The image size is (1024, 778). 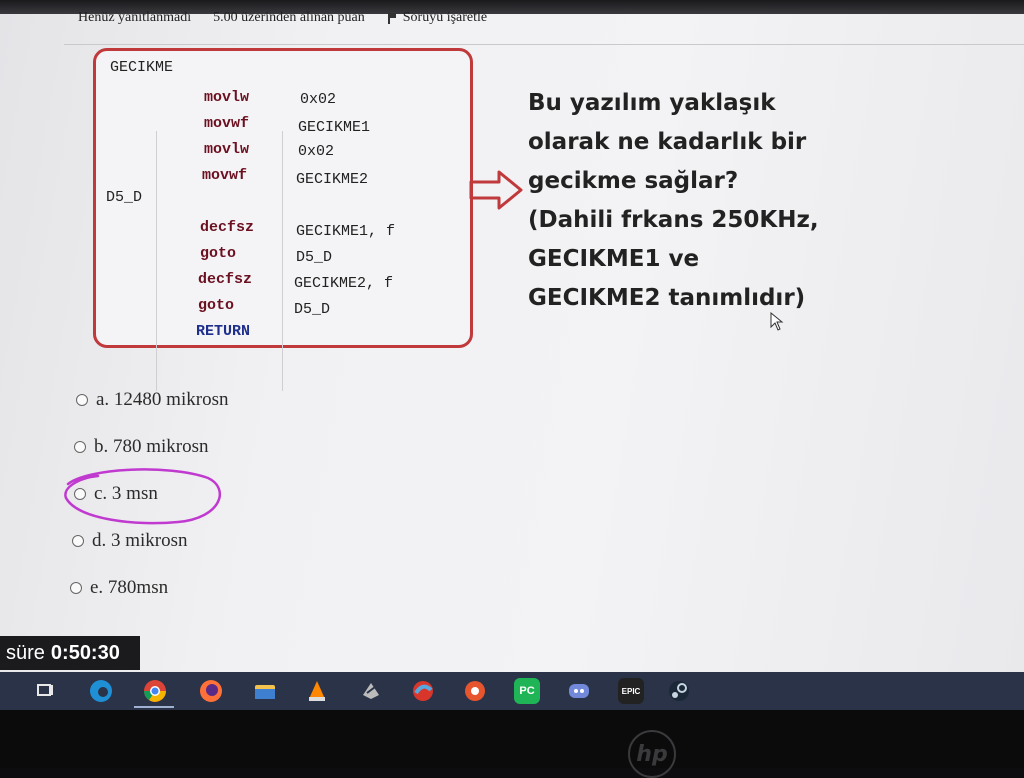 I want to click on code-label-d5d: D5_D, so click(x=124, y=197).